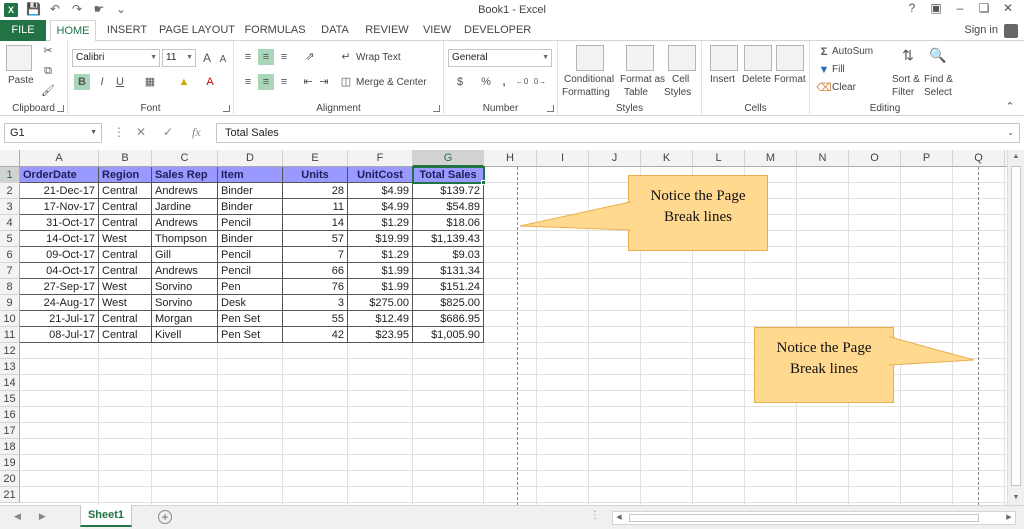 This screenshot has height=529, width=1024. Describe the element at coordinates (315, 271) in the screenshot. I see `table-cell: 66` at that location.